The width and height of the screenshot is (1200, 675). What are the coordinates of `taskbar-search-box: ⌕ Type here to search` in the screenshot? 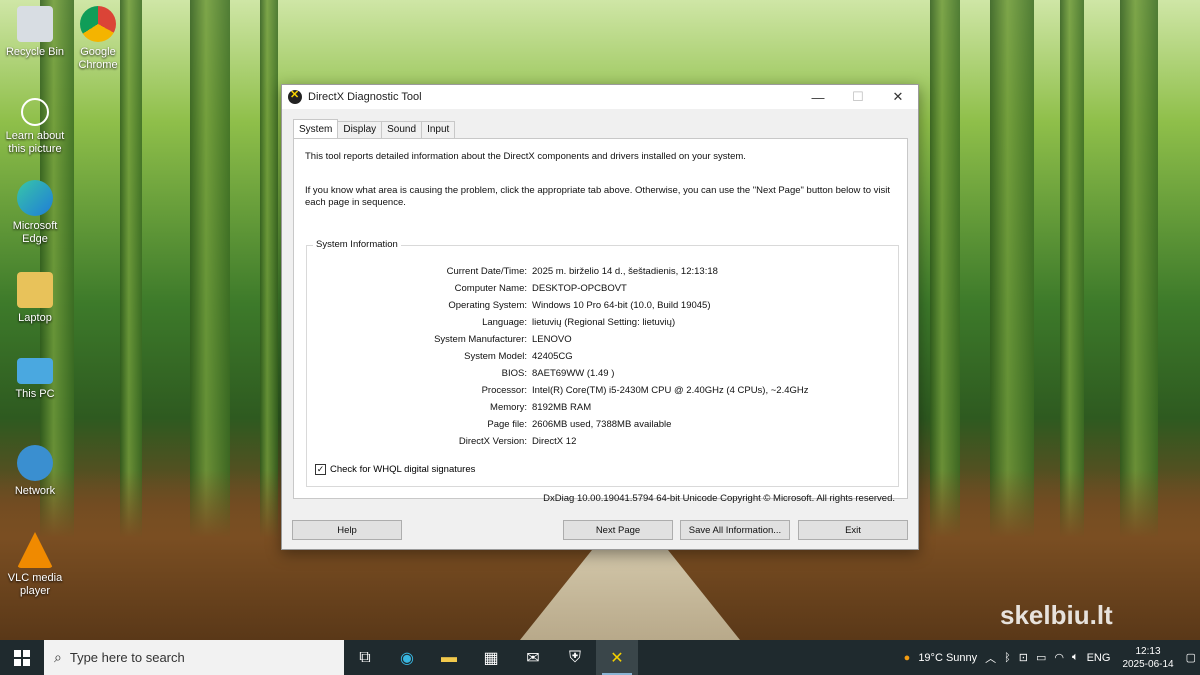 It's located at (194, 657).